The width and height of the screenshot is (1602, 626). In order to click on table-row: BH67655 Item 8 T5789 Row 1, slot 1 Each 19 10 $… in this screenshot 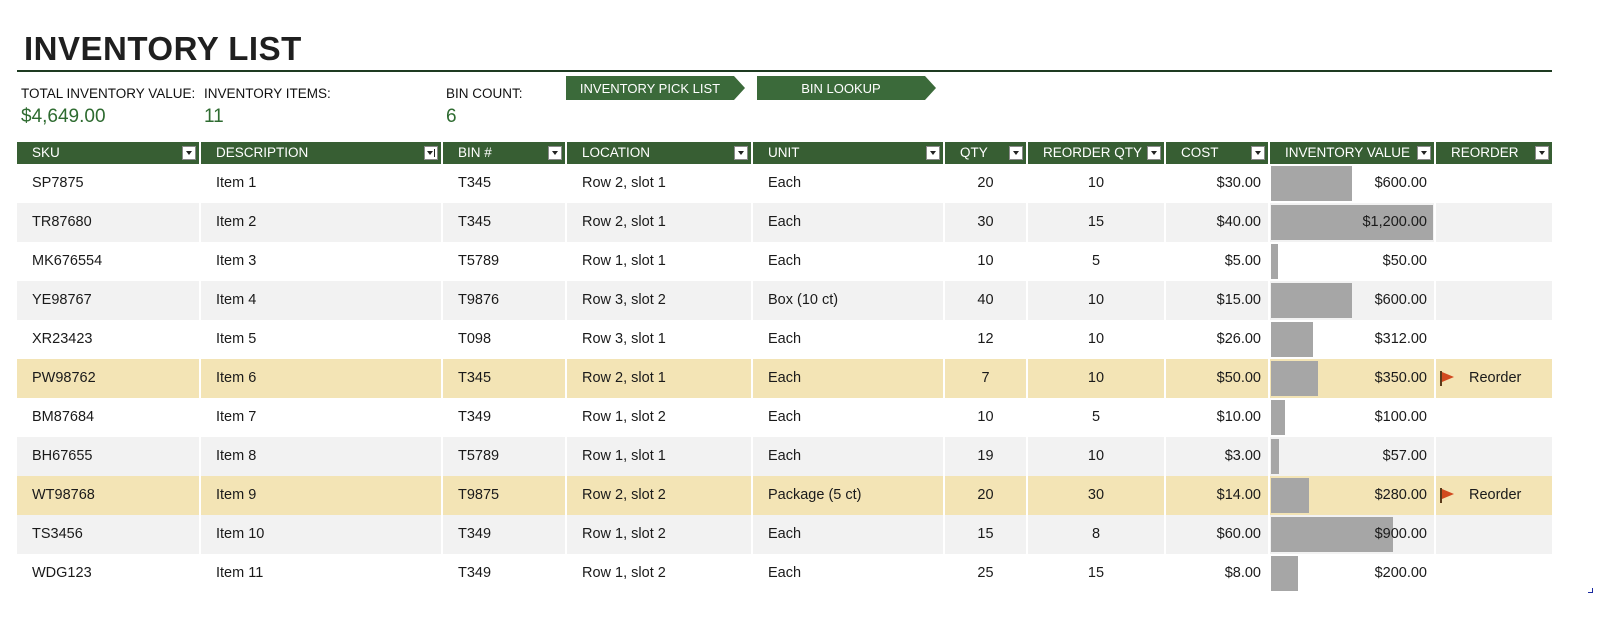, I will do `click(784, 456)`.